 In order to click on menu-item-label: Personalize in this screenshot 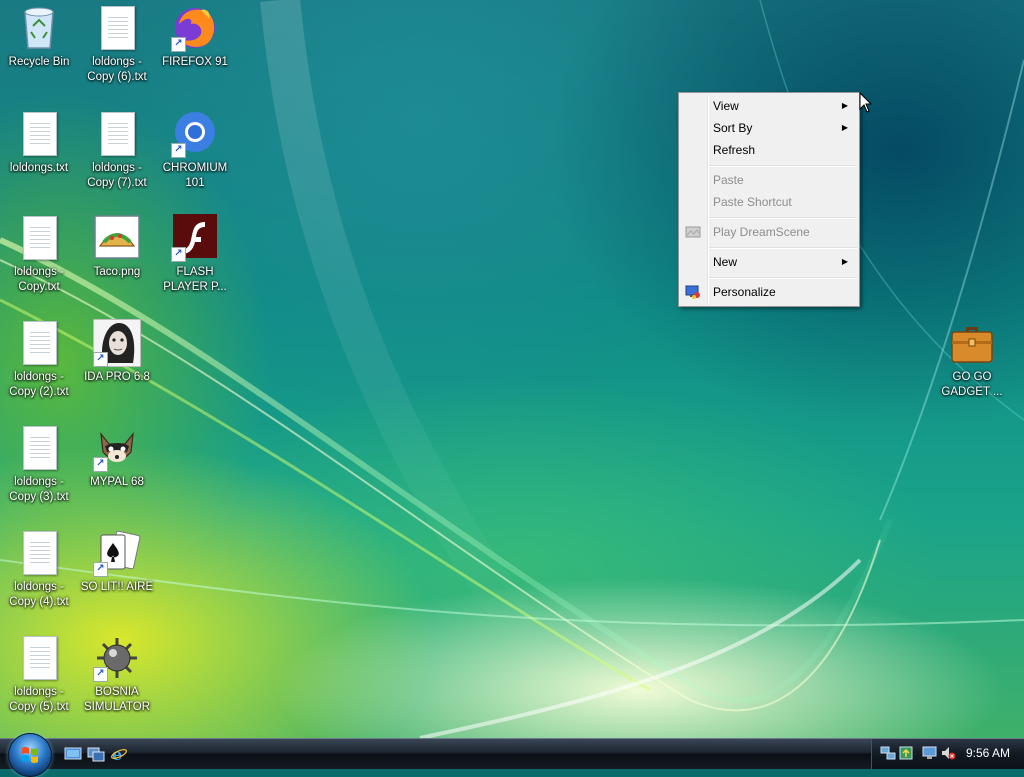, I will do `click(744, 292)`.